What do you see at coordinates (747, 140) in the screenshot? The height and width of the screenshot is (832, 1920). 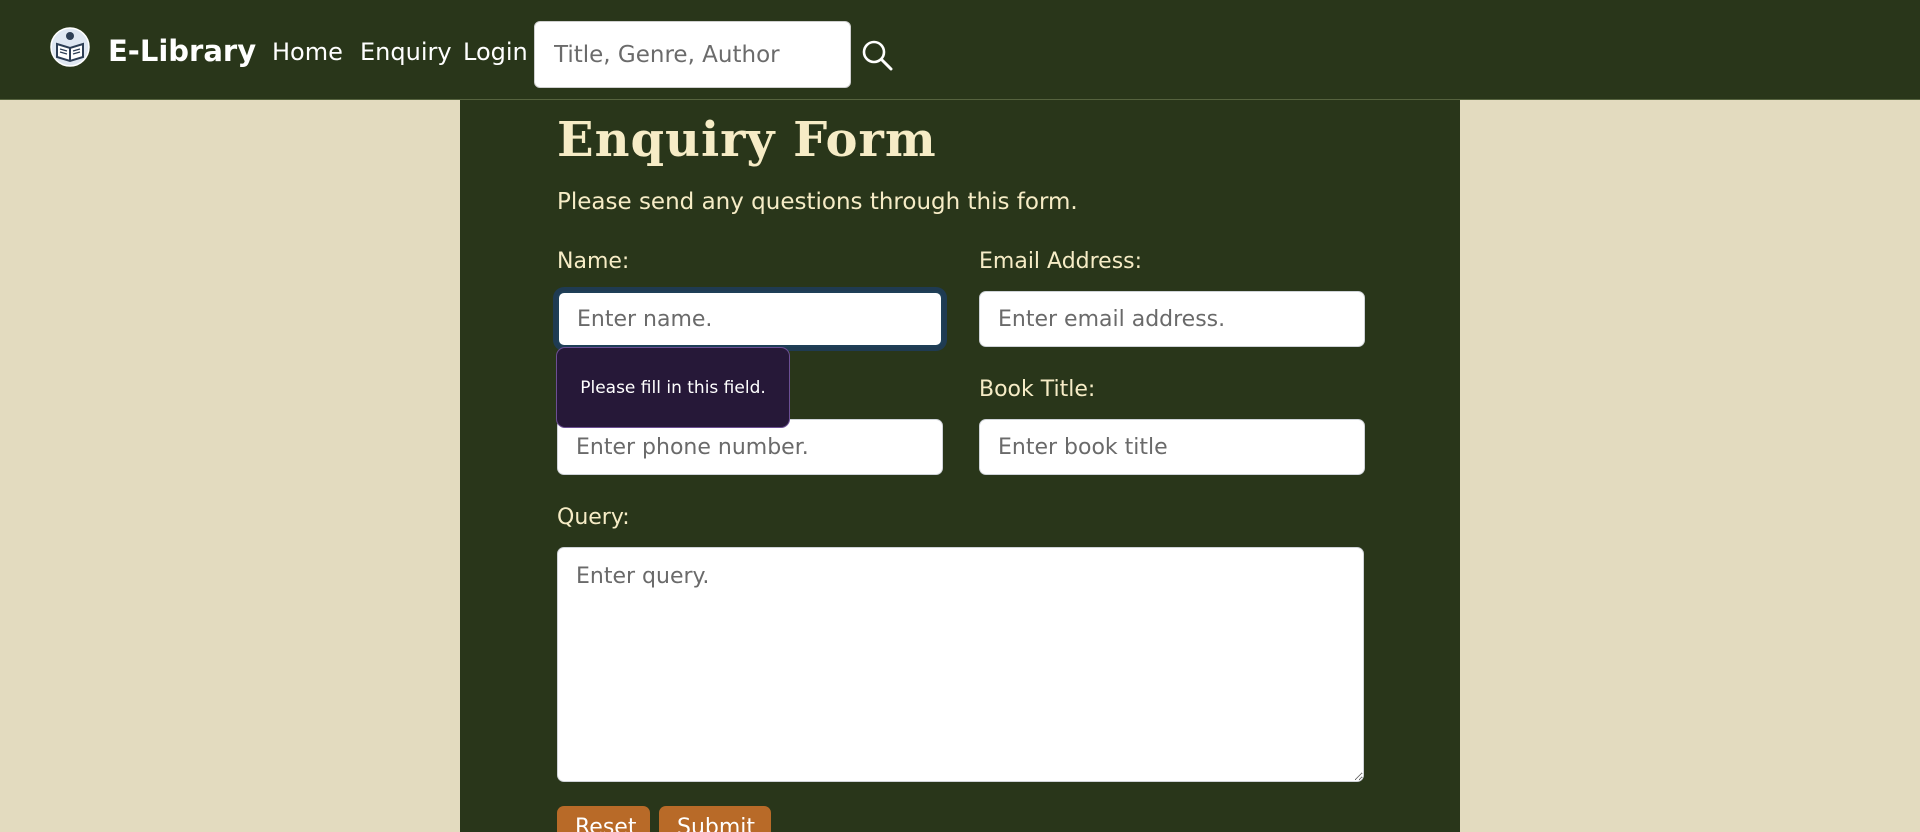 I see `page-title: Enquiry Form` at bounding box center [747, 140].